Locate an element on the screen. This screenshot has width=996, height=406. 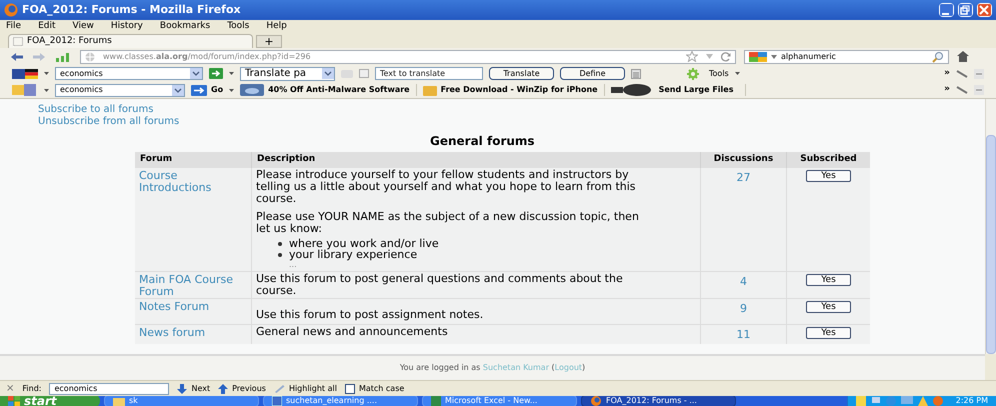
highlight-all-button: Highlight all is located at coordinates (305, 388).